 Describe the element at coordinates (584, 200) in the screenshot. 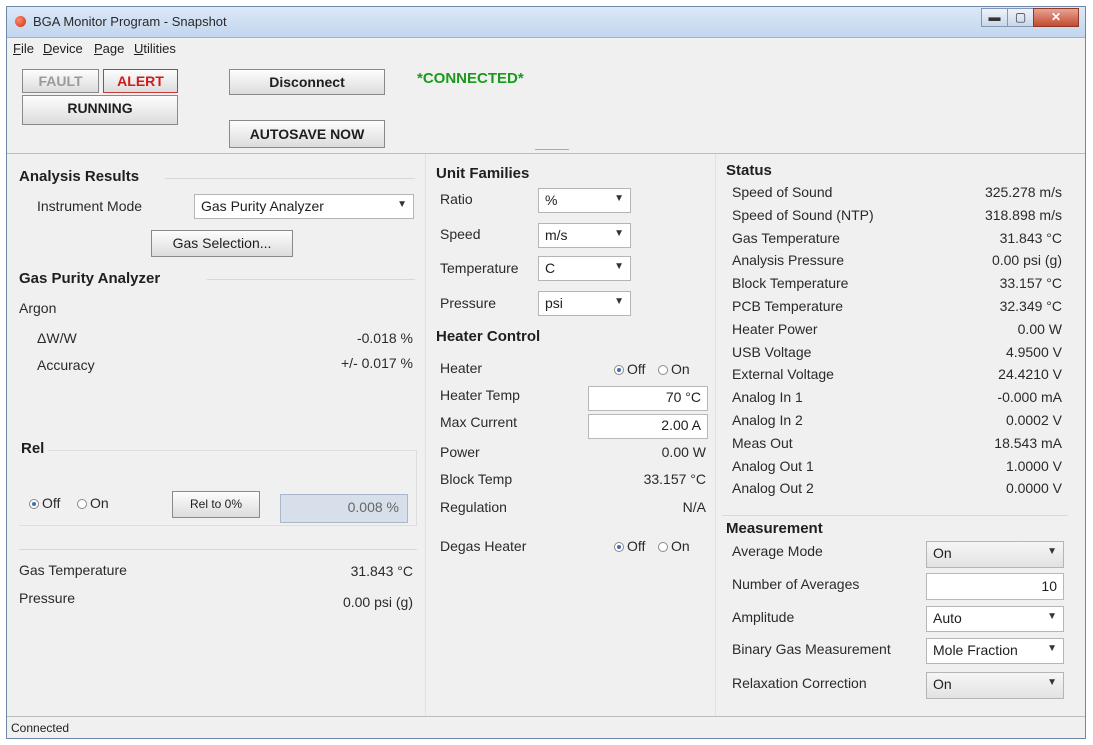

I see `unit-ratio-select: % ▼` at that location.